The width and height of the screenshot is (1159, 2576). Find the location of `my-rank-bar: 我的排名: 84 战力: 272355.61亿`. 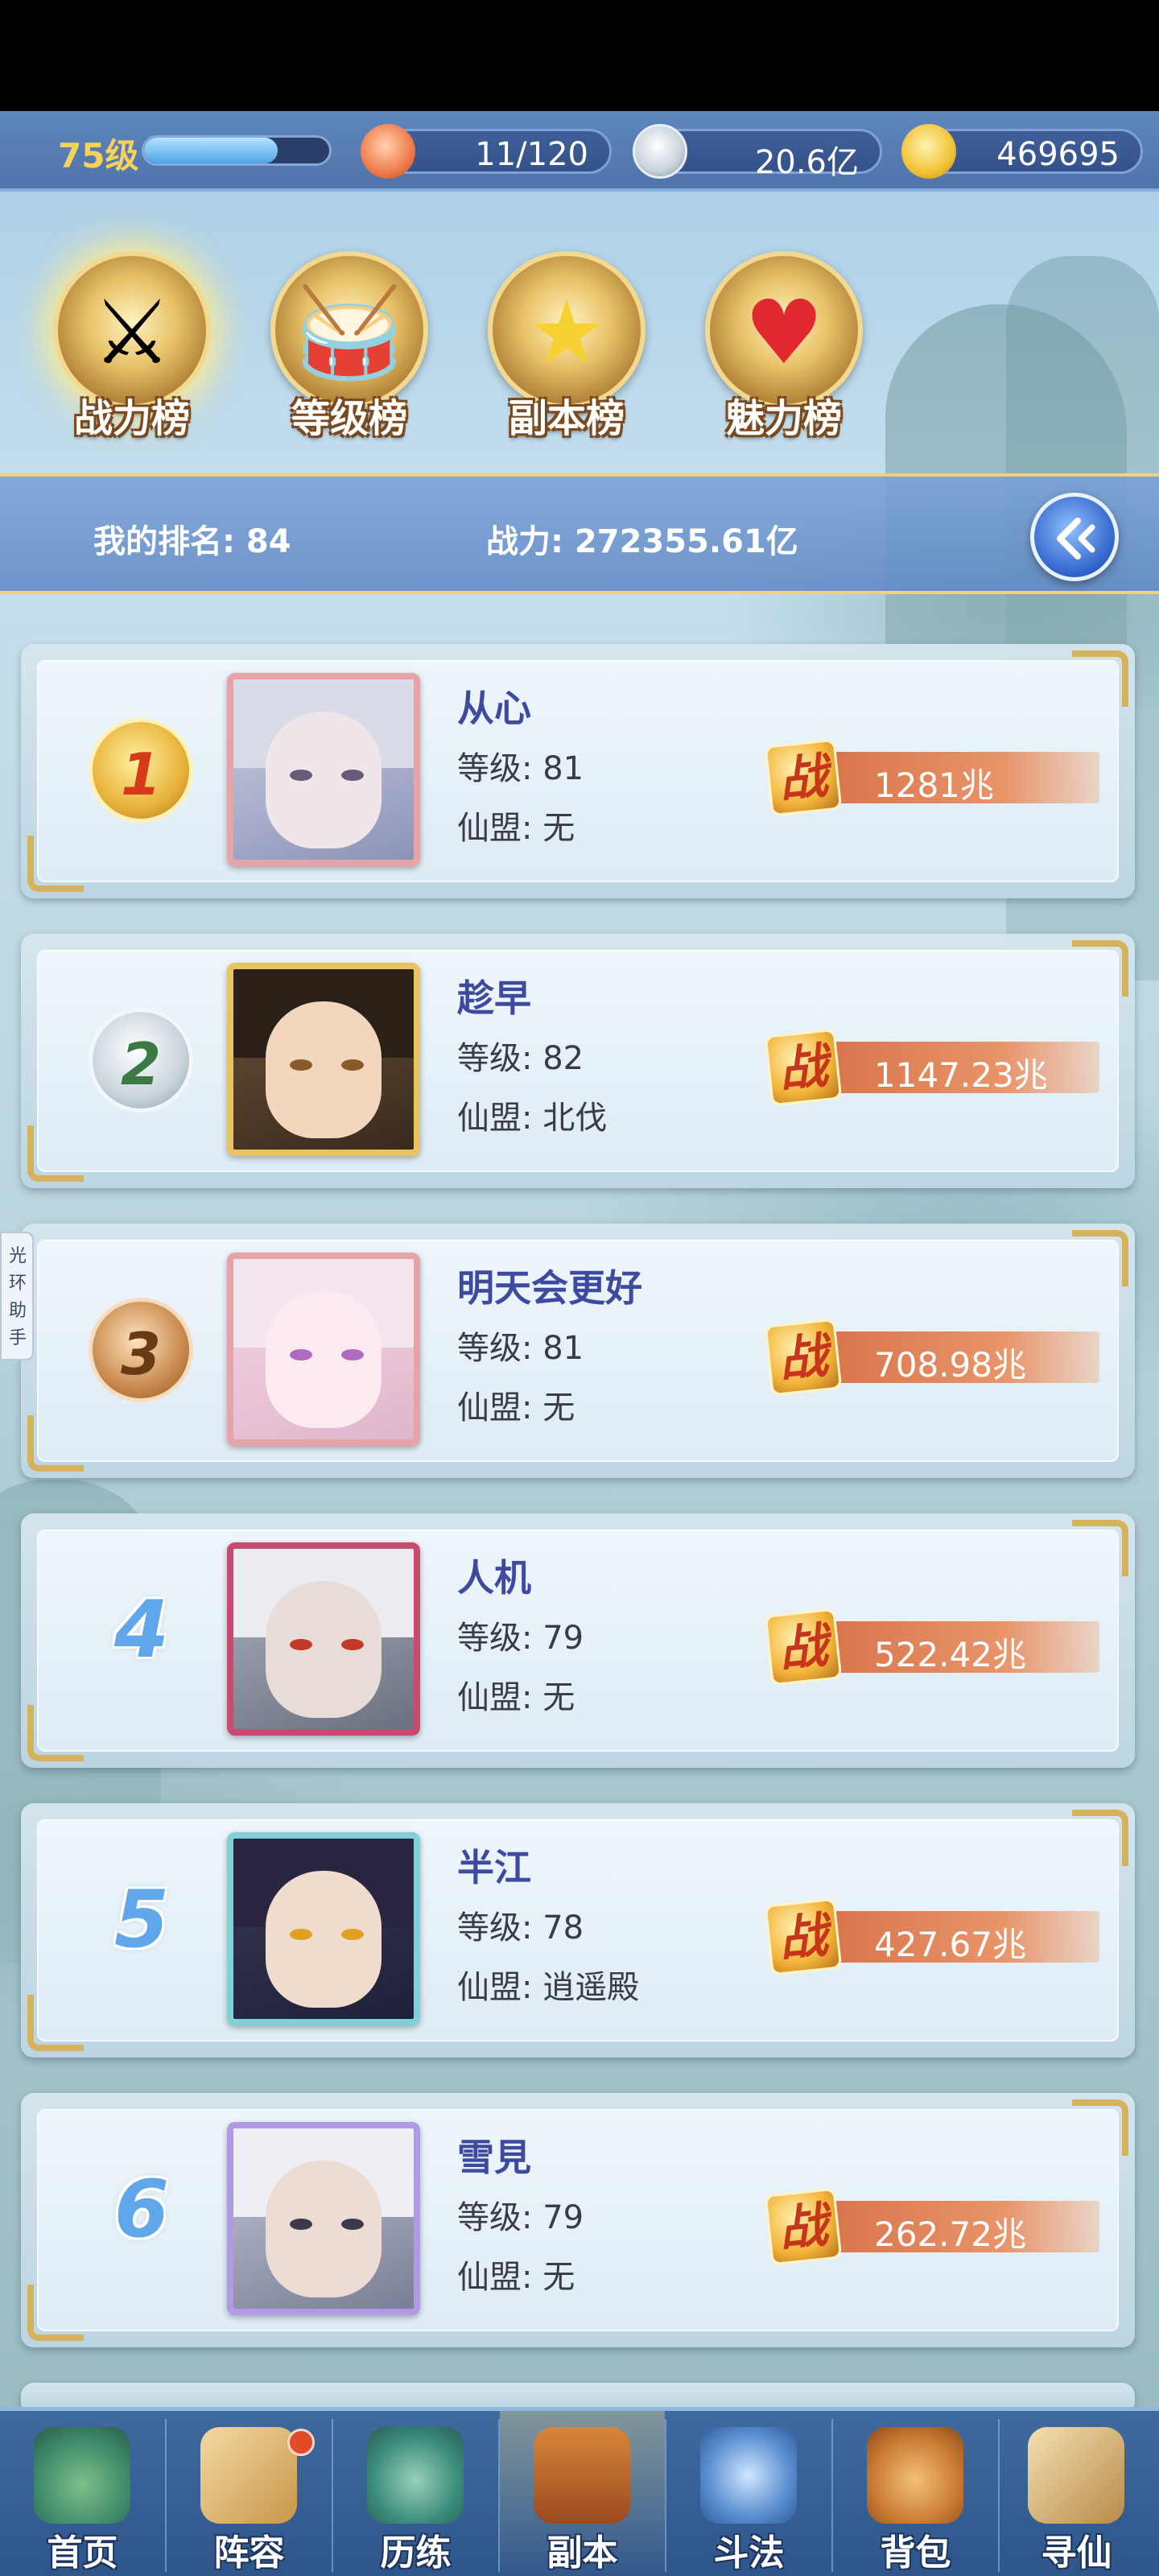

my-rank-bar: 我的排名: 84 战力: 272355.61亿 is located at coordinates (579, 533).